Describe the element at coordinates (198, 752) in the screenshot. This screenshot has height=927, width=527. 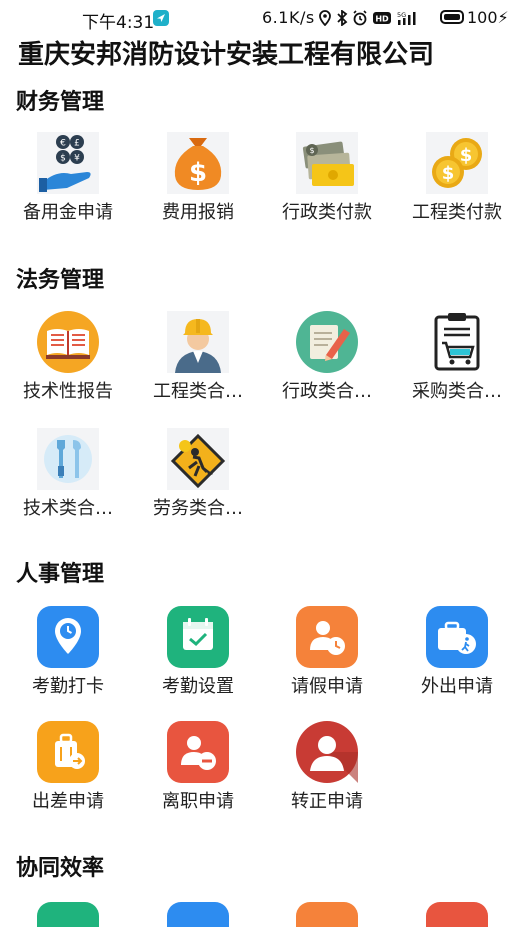
I see `person-minus-icon` at that location.